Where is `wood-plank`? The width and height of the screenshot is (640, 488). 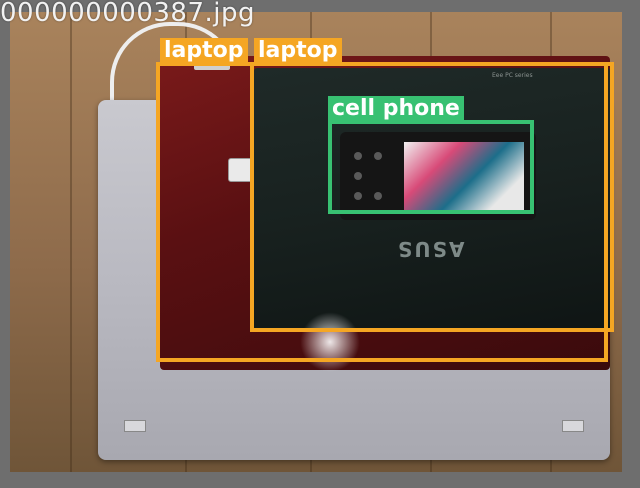
wood-plank is located at coordinates (71, 242).